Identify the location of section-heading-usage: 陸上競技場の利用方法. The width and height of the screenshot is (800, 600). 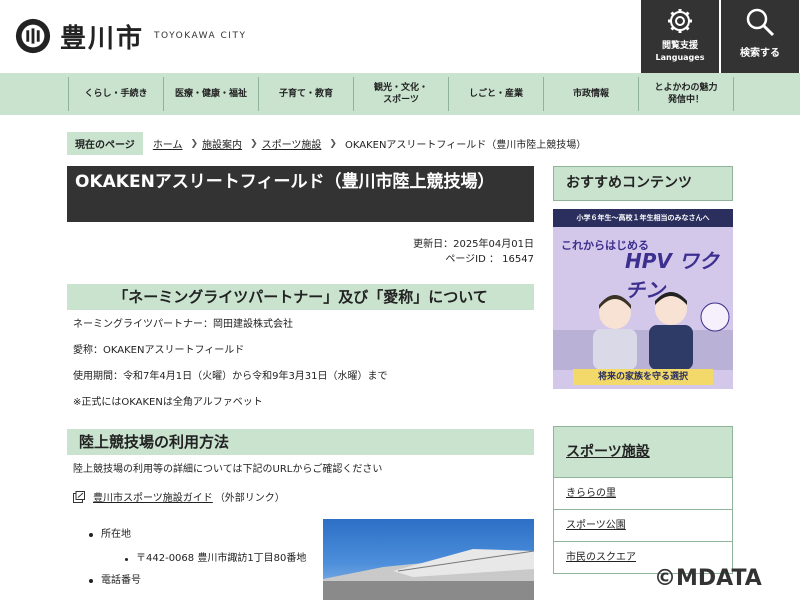
(300, 442).